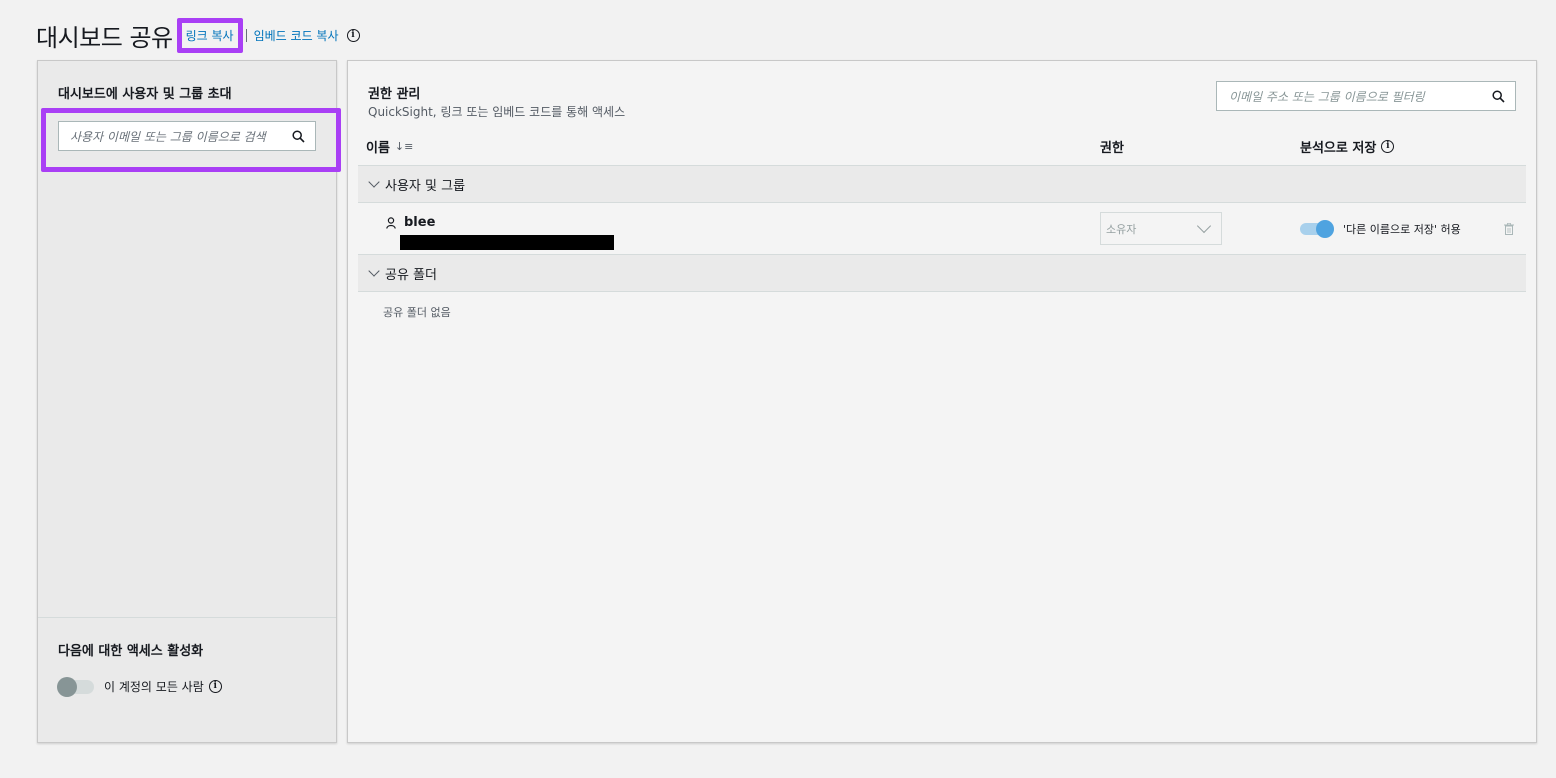  I want to click on everyone-toggle, so click(75, 686).